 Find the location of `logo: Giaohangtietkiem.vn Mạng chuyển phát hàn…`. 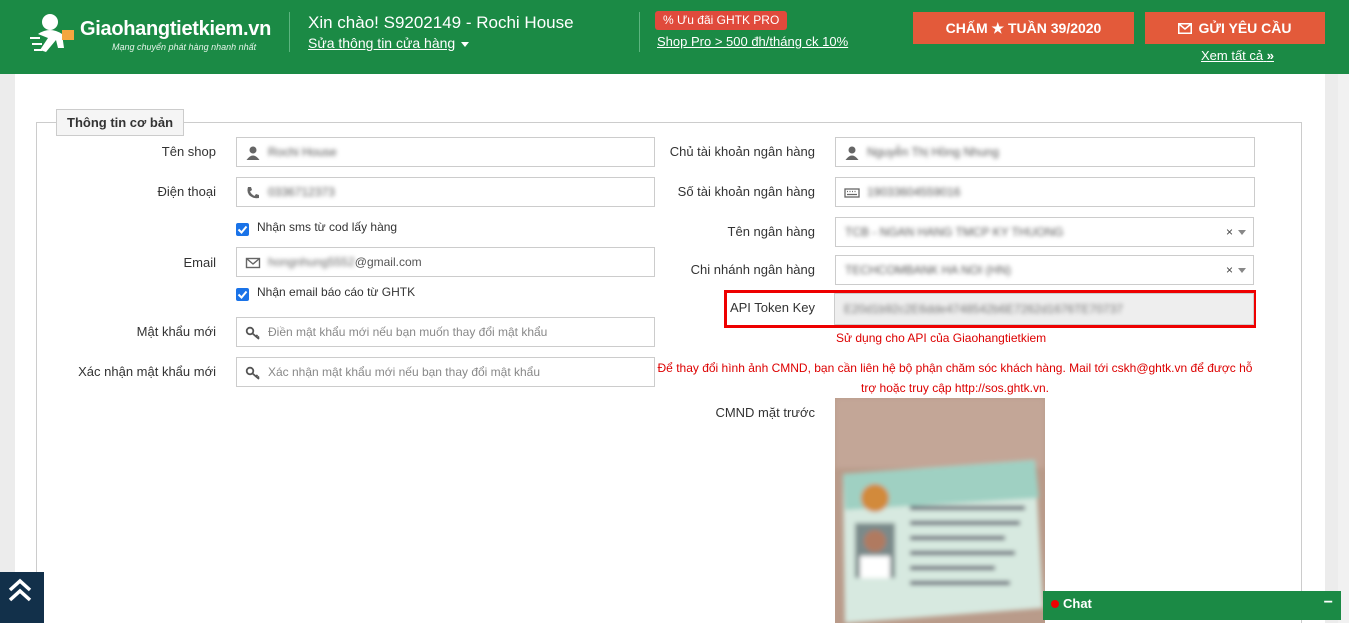

logo: Giaohangtietkiem.vn Mạng chuyển phát hàn… is located at coordinates (151, 35).